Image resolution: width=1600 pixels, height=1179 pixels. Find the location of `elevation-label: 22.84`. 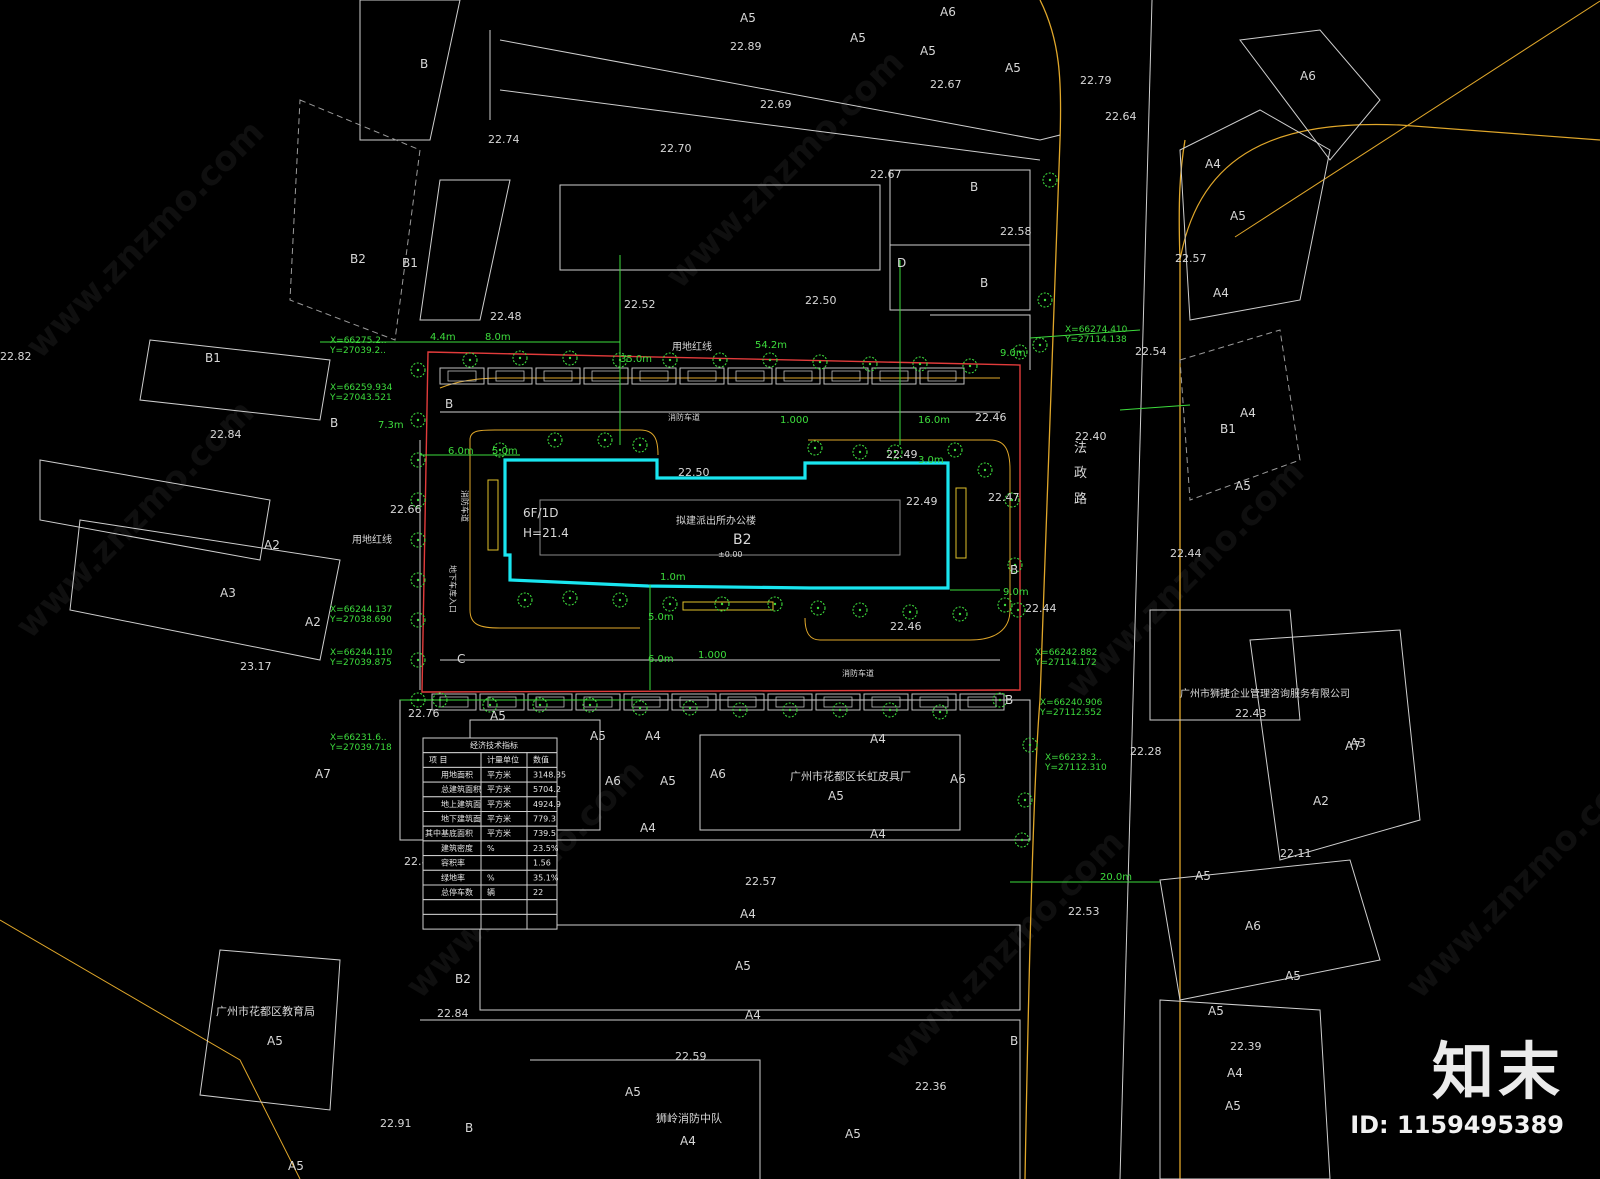

elevation-label: 22.84 is located at coordinates (453, 1013).